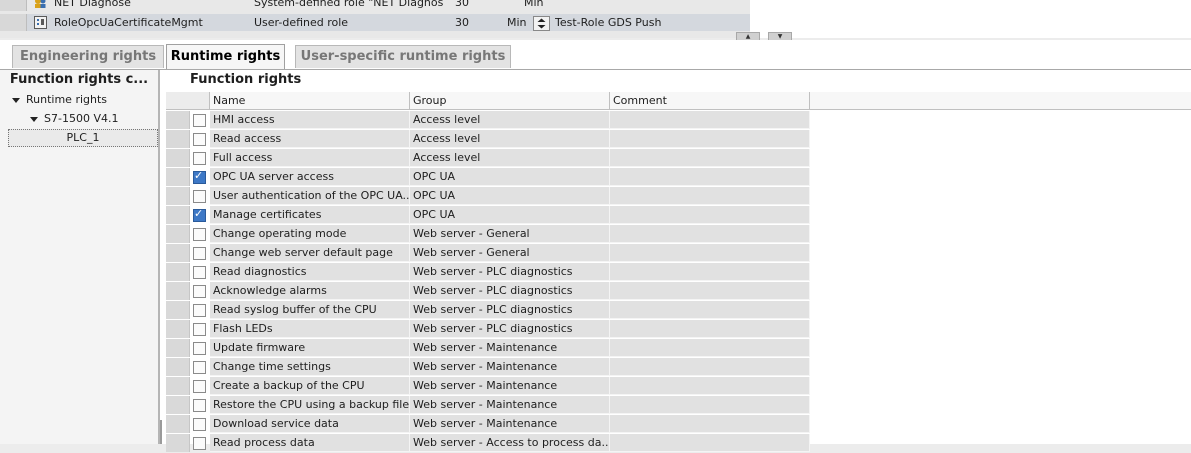  Describe the element at coordinates (301, 22) in the screenshot. I see `role-type: User-defined role` at that location.